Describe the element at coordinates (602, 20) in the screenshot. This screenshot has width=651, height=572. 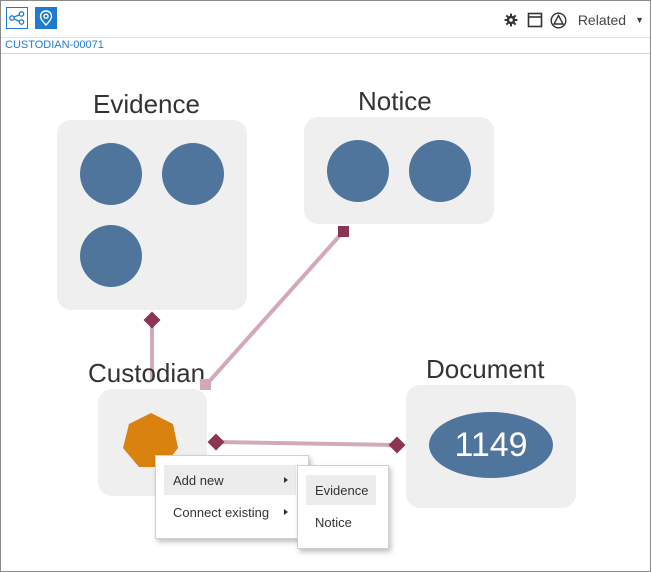
I see `related-label: Related` at that location.